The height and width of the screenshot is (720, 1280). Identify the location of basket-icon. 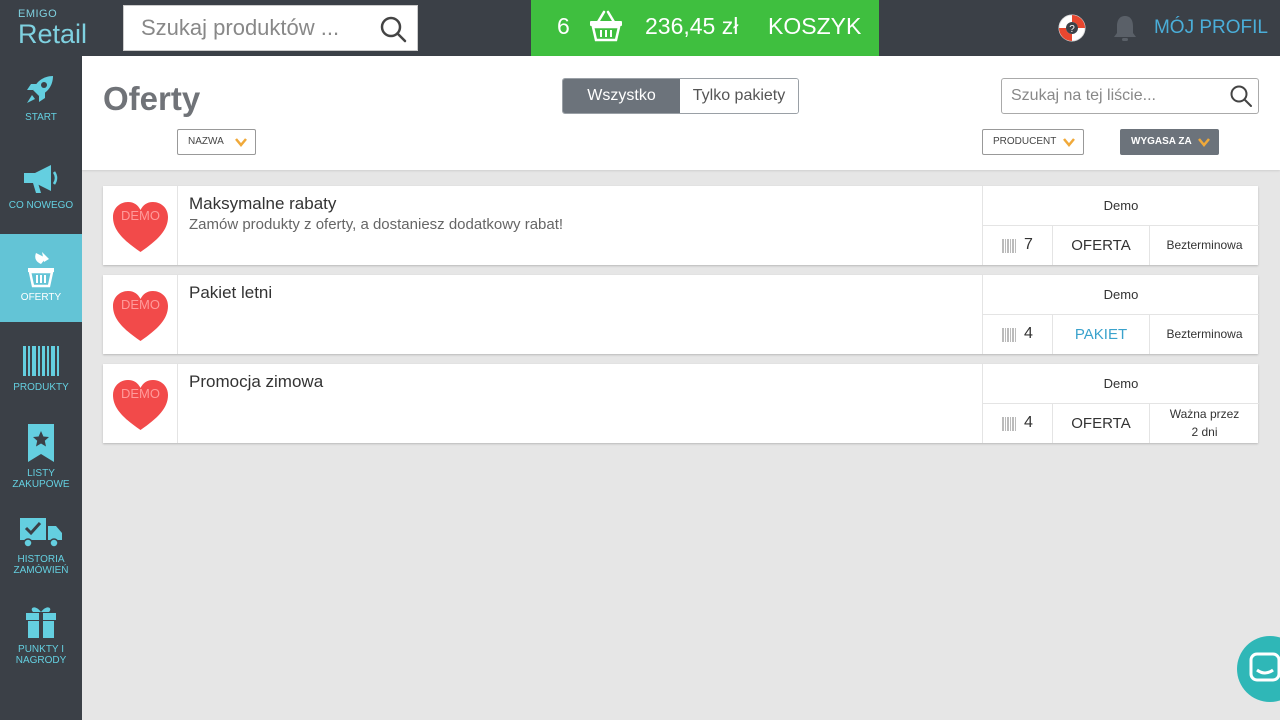
(606, 29).